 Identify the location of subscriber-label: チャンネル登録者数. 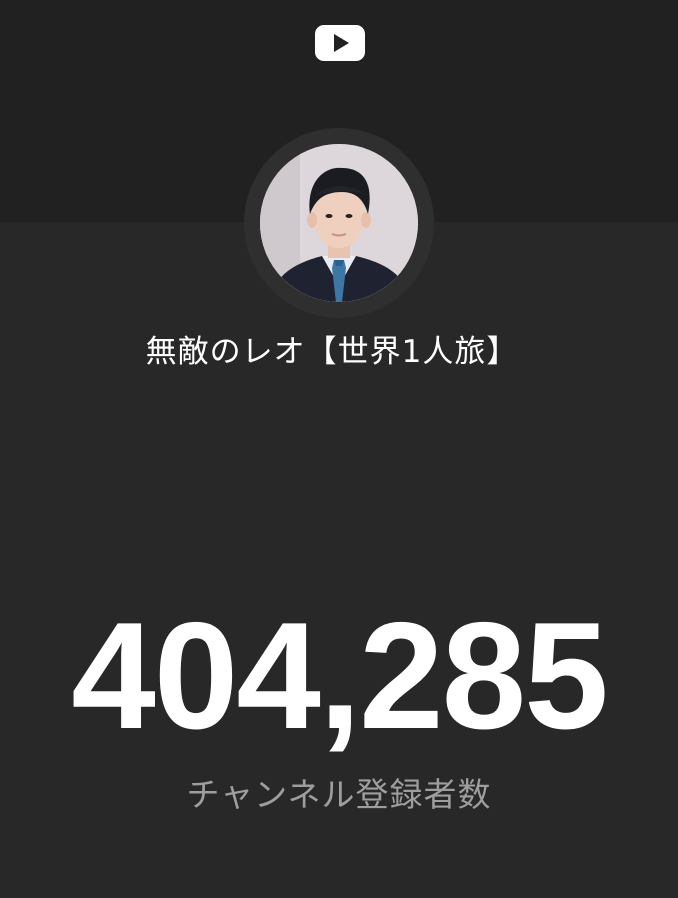
(339, 794).